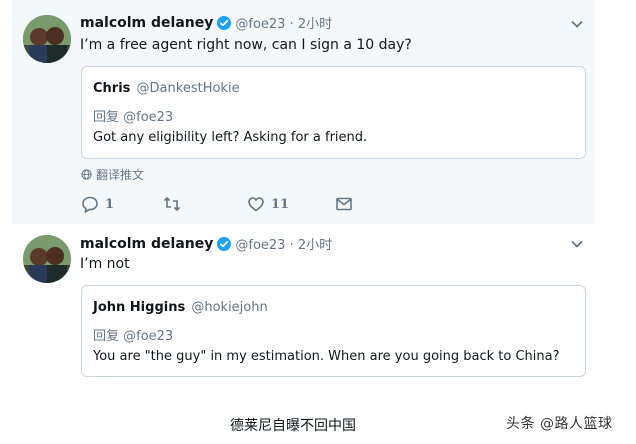 The height and width of the screenshot is (444, 636). I want to click on globe-icon, so click(86, 174).